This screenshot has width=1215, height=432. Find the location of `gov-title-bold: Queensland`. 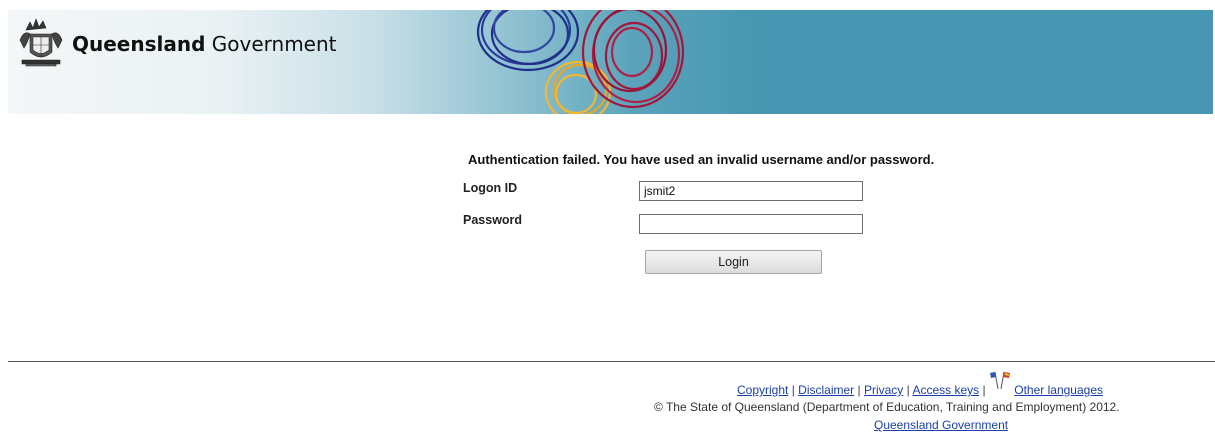

gov-title-bold: Queensland is located at coordinates (139, 44).